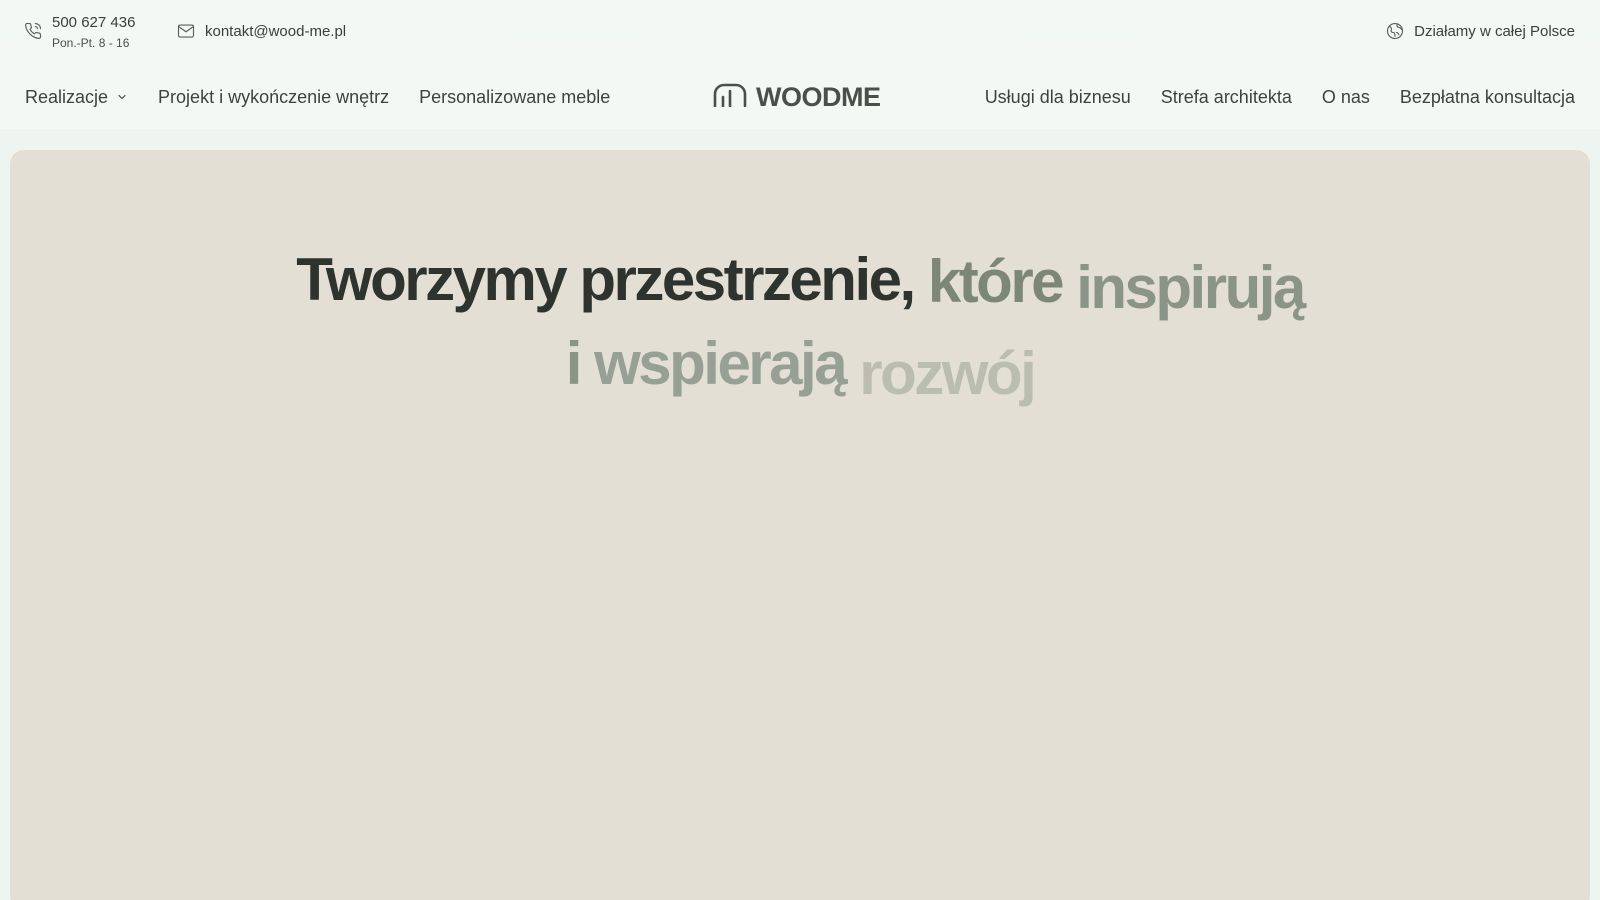 This screenshot has width=1600, height=900. What do you see at coordinates (273, 97) in the screenshot?
I see `nav-projekt-wnetrz: Projekt i wykończenie wnętrz` at bounding box center [273, 97].